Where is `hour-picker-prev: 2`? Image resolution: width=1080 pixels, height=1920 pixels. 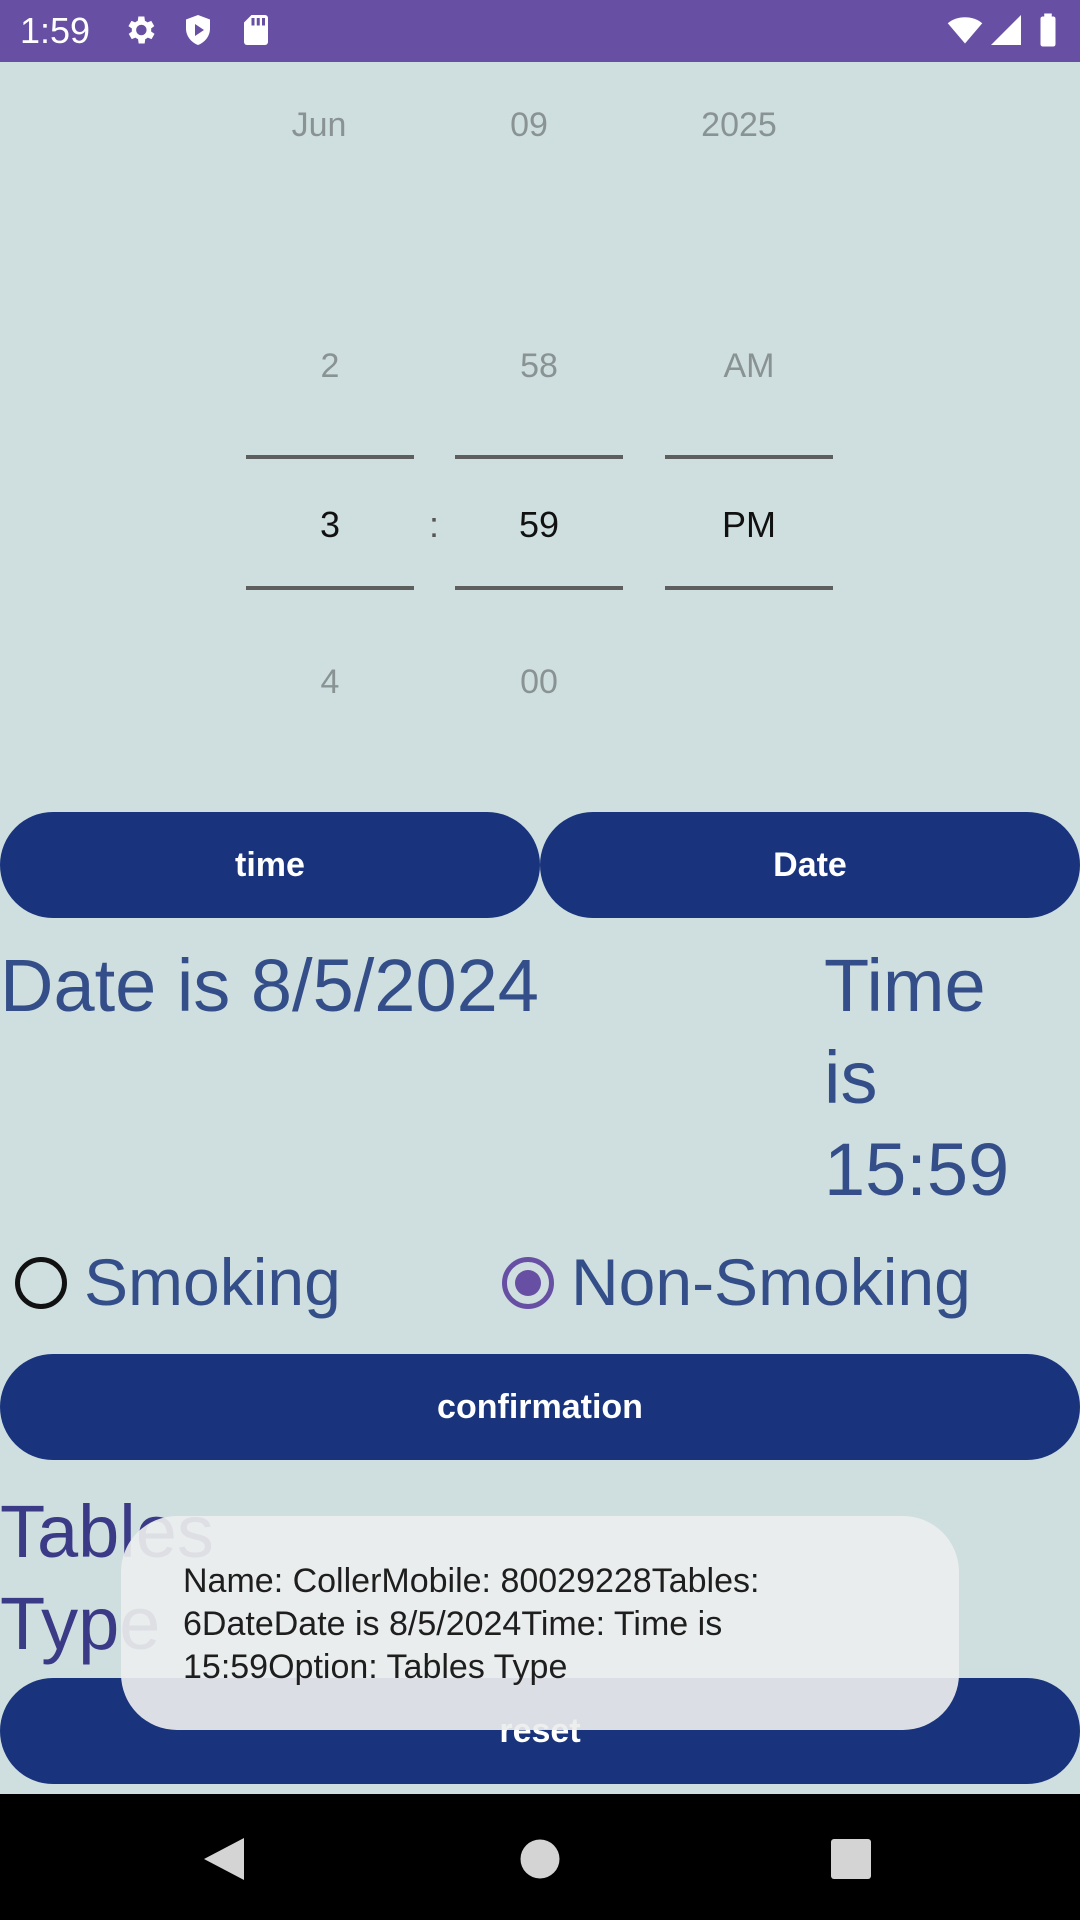 hour-picker-prev: 2 is located at coordinates (330, 366).